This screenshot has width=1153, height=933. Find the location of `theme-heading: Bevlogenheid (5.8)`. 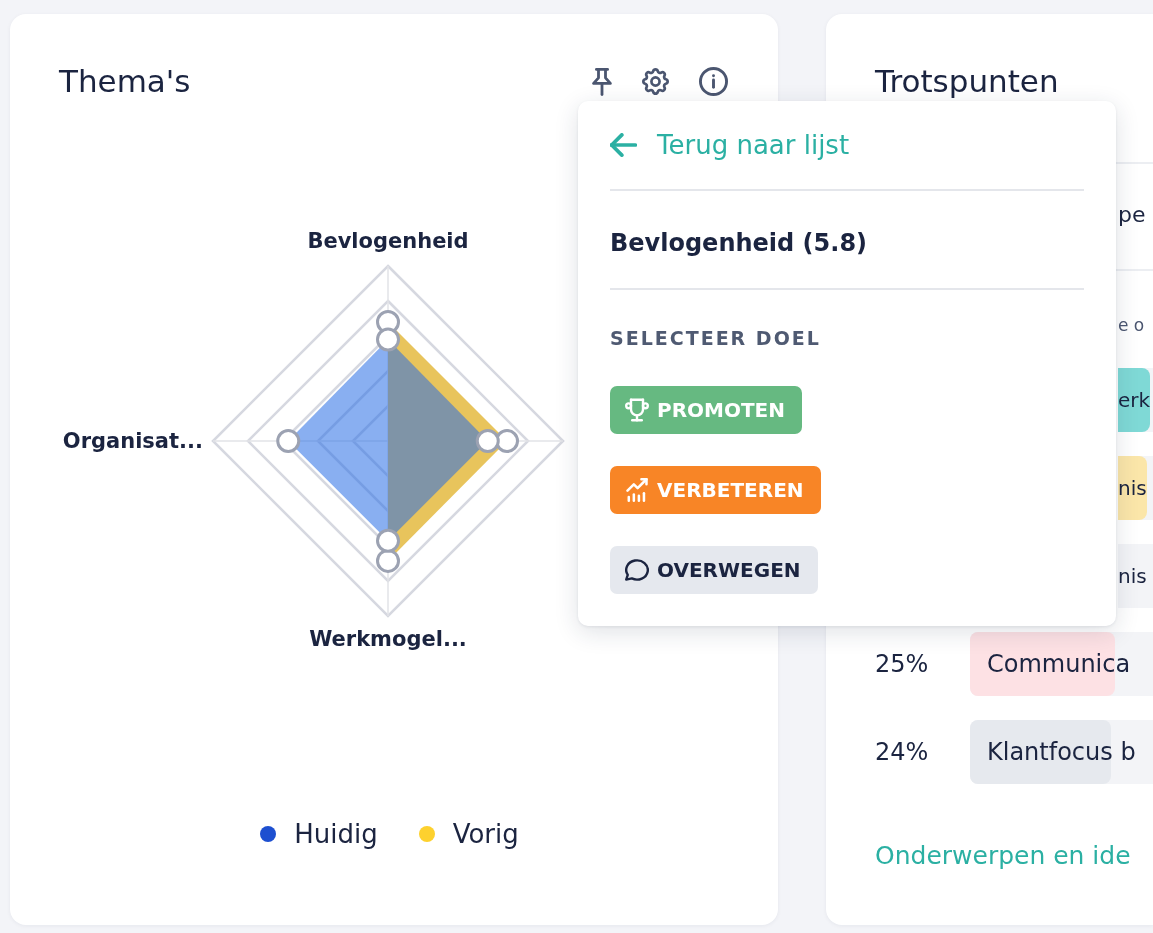

theme-heading: Bevlogenheid (5.8) is located at coordinates (739, 243).